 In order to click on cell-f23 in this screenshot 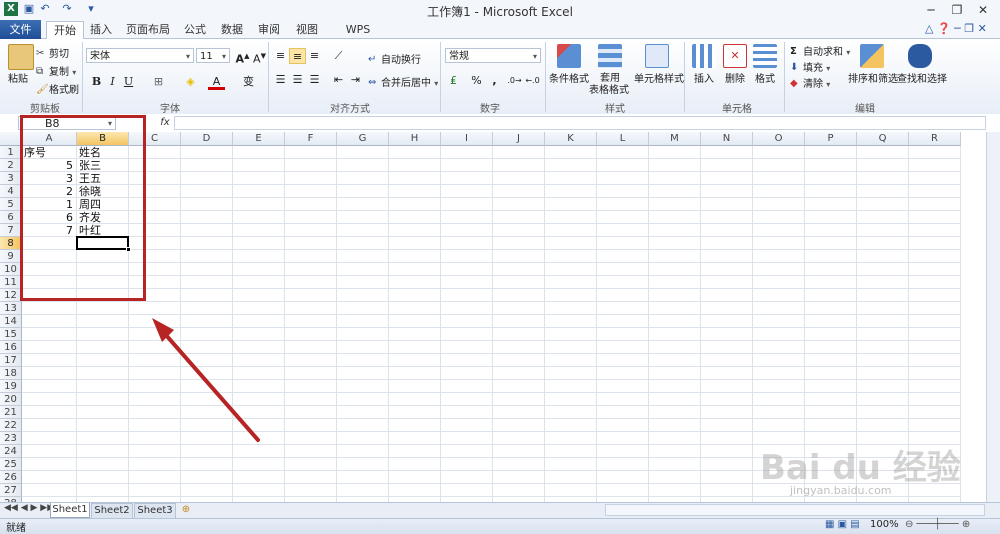, I will do `click(311, 438)`.